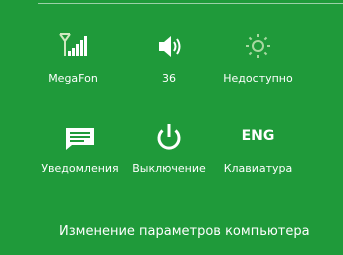  What do you see at coordinates (258, 66) in the screenshot?
I see `brightness-tile: Недоступно` at bounding box center [258, 66].